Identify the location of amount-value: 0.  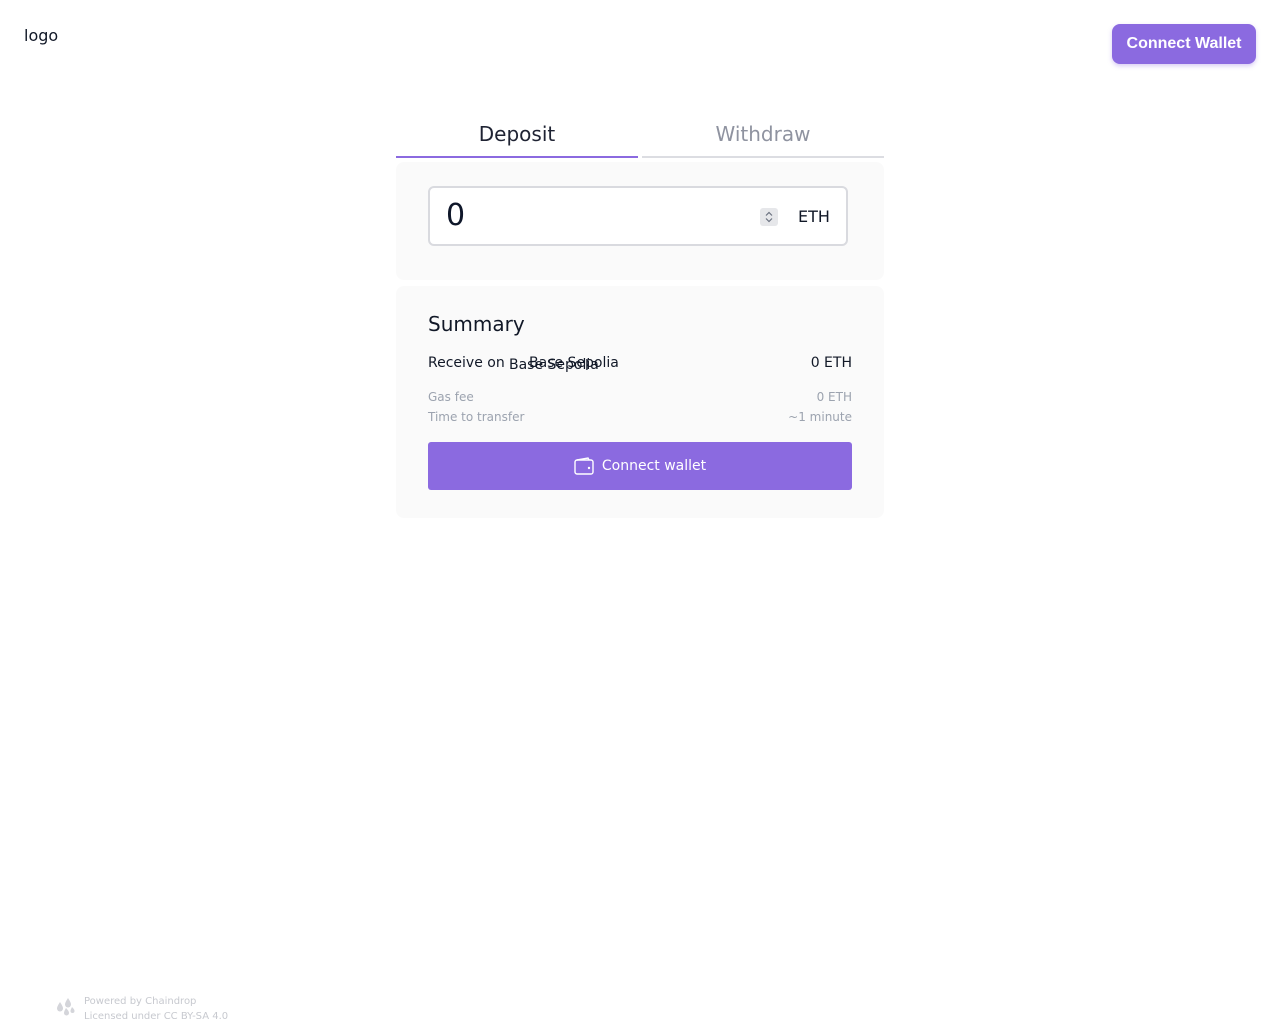
(456, 215).